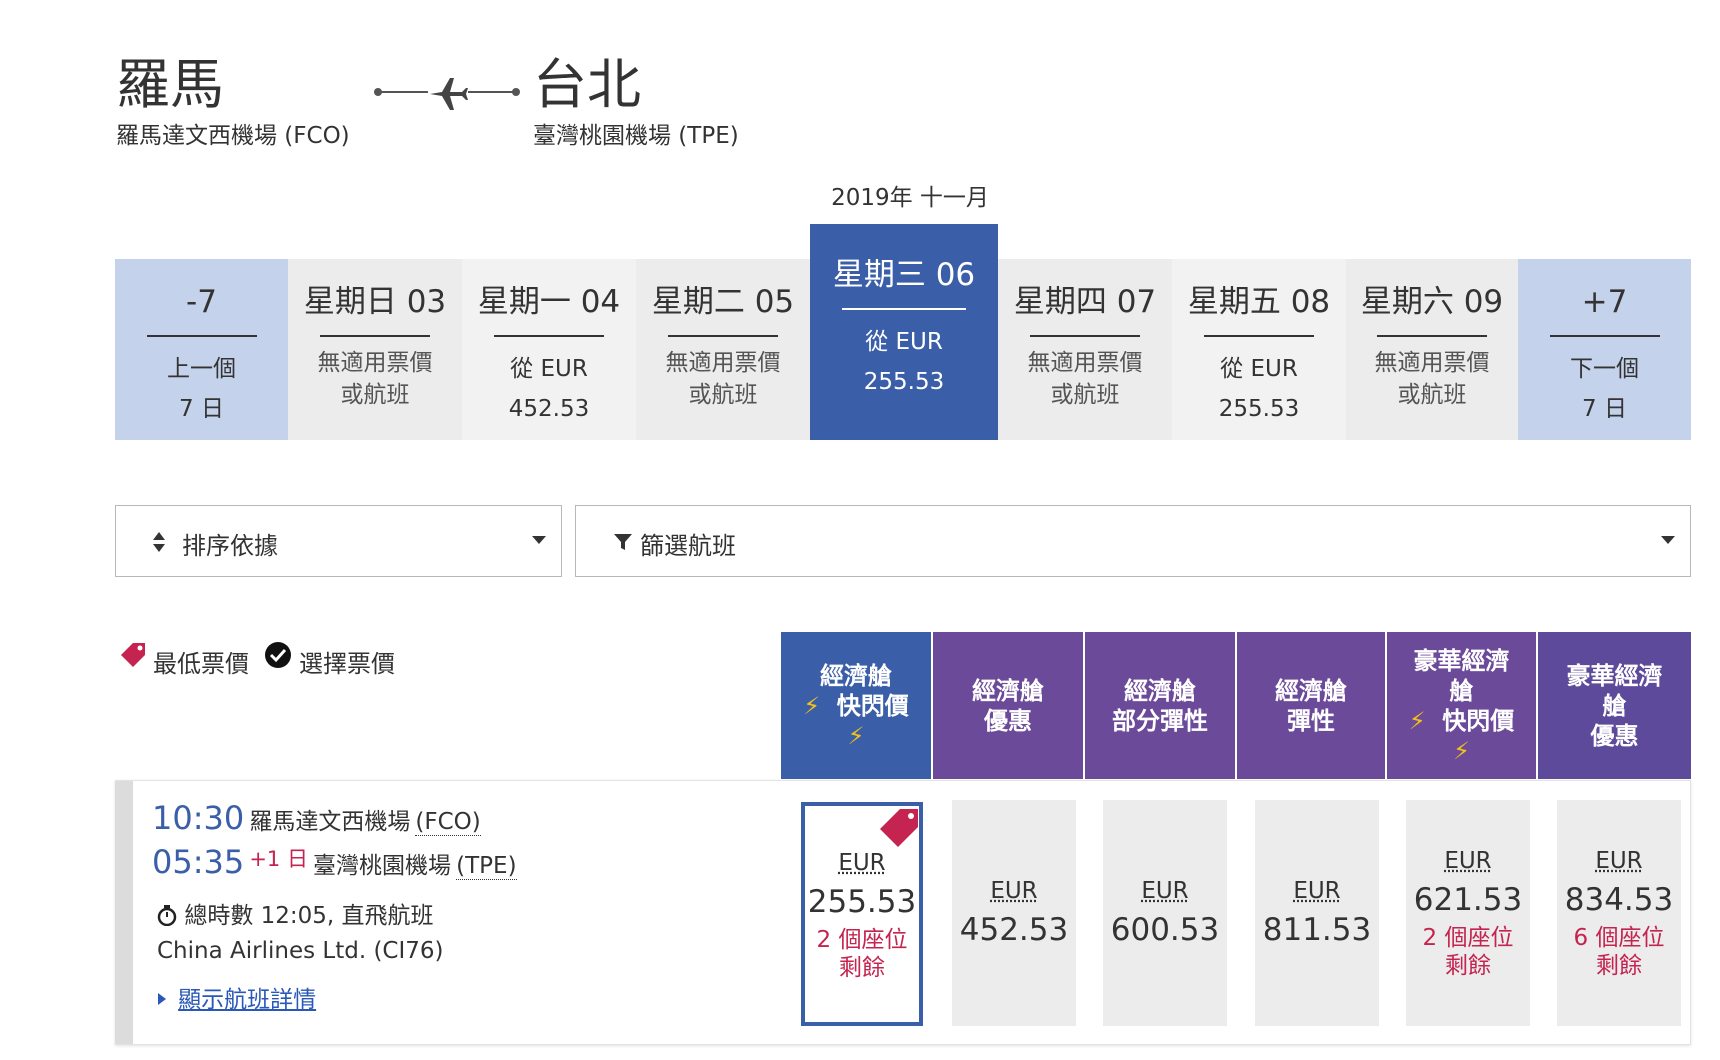 The height and width of the screenshot is (1060, 1720). Describe the element at coordinates (910, 198) in the screenshot. I see `month-label: 2019年 十一月` at that location.